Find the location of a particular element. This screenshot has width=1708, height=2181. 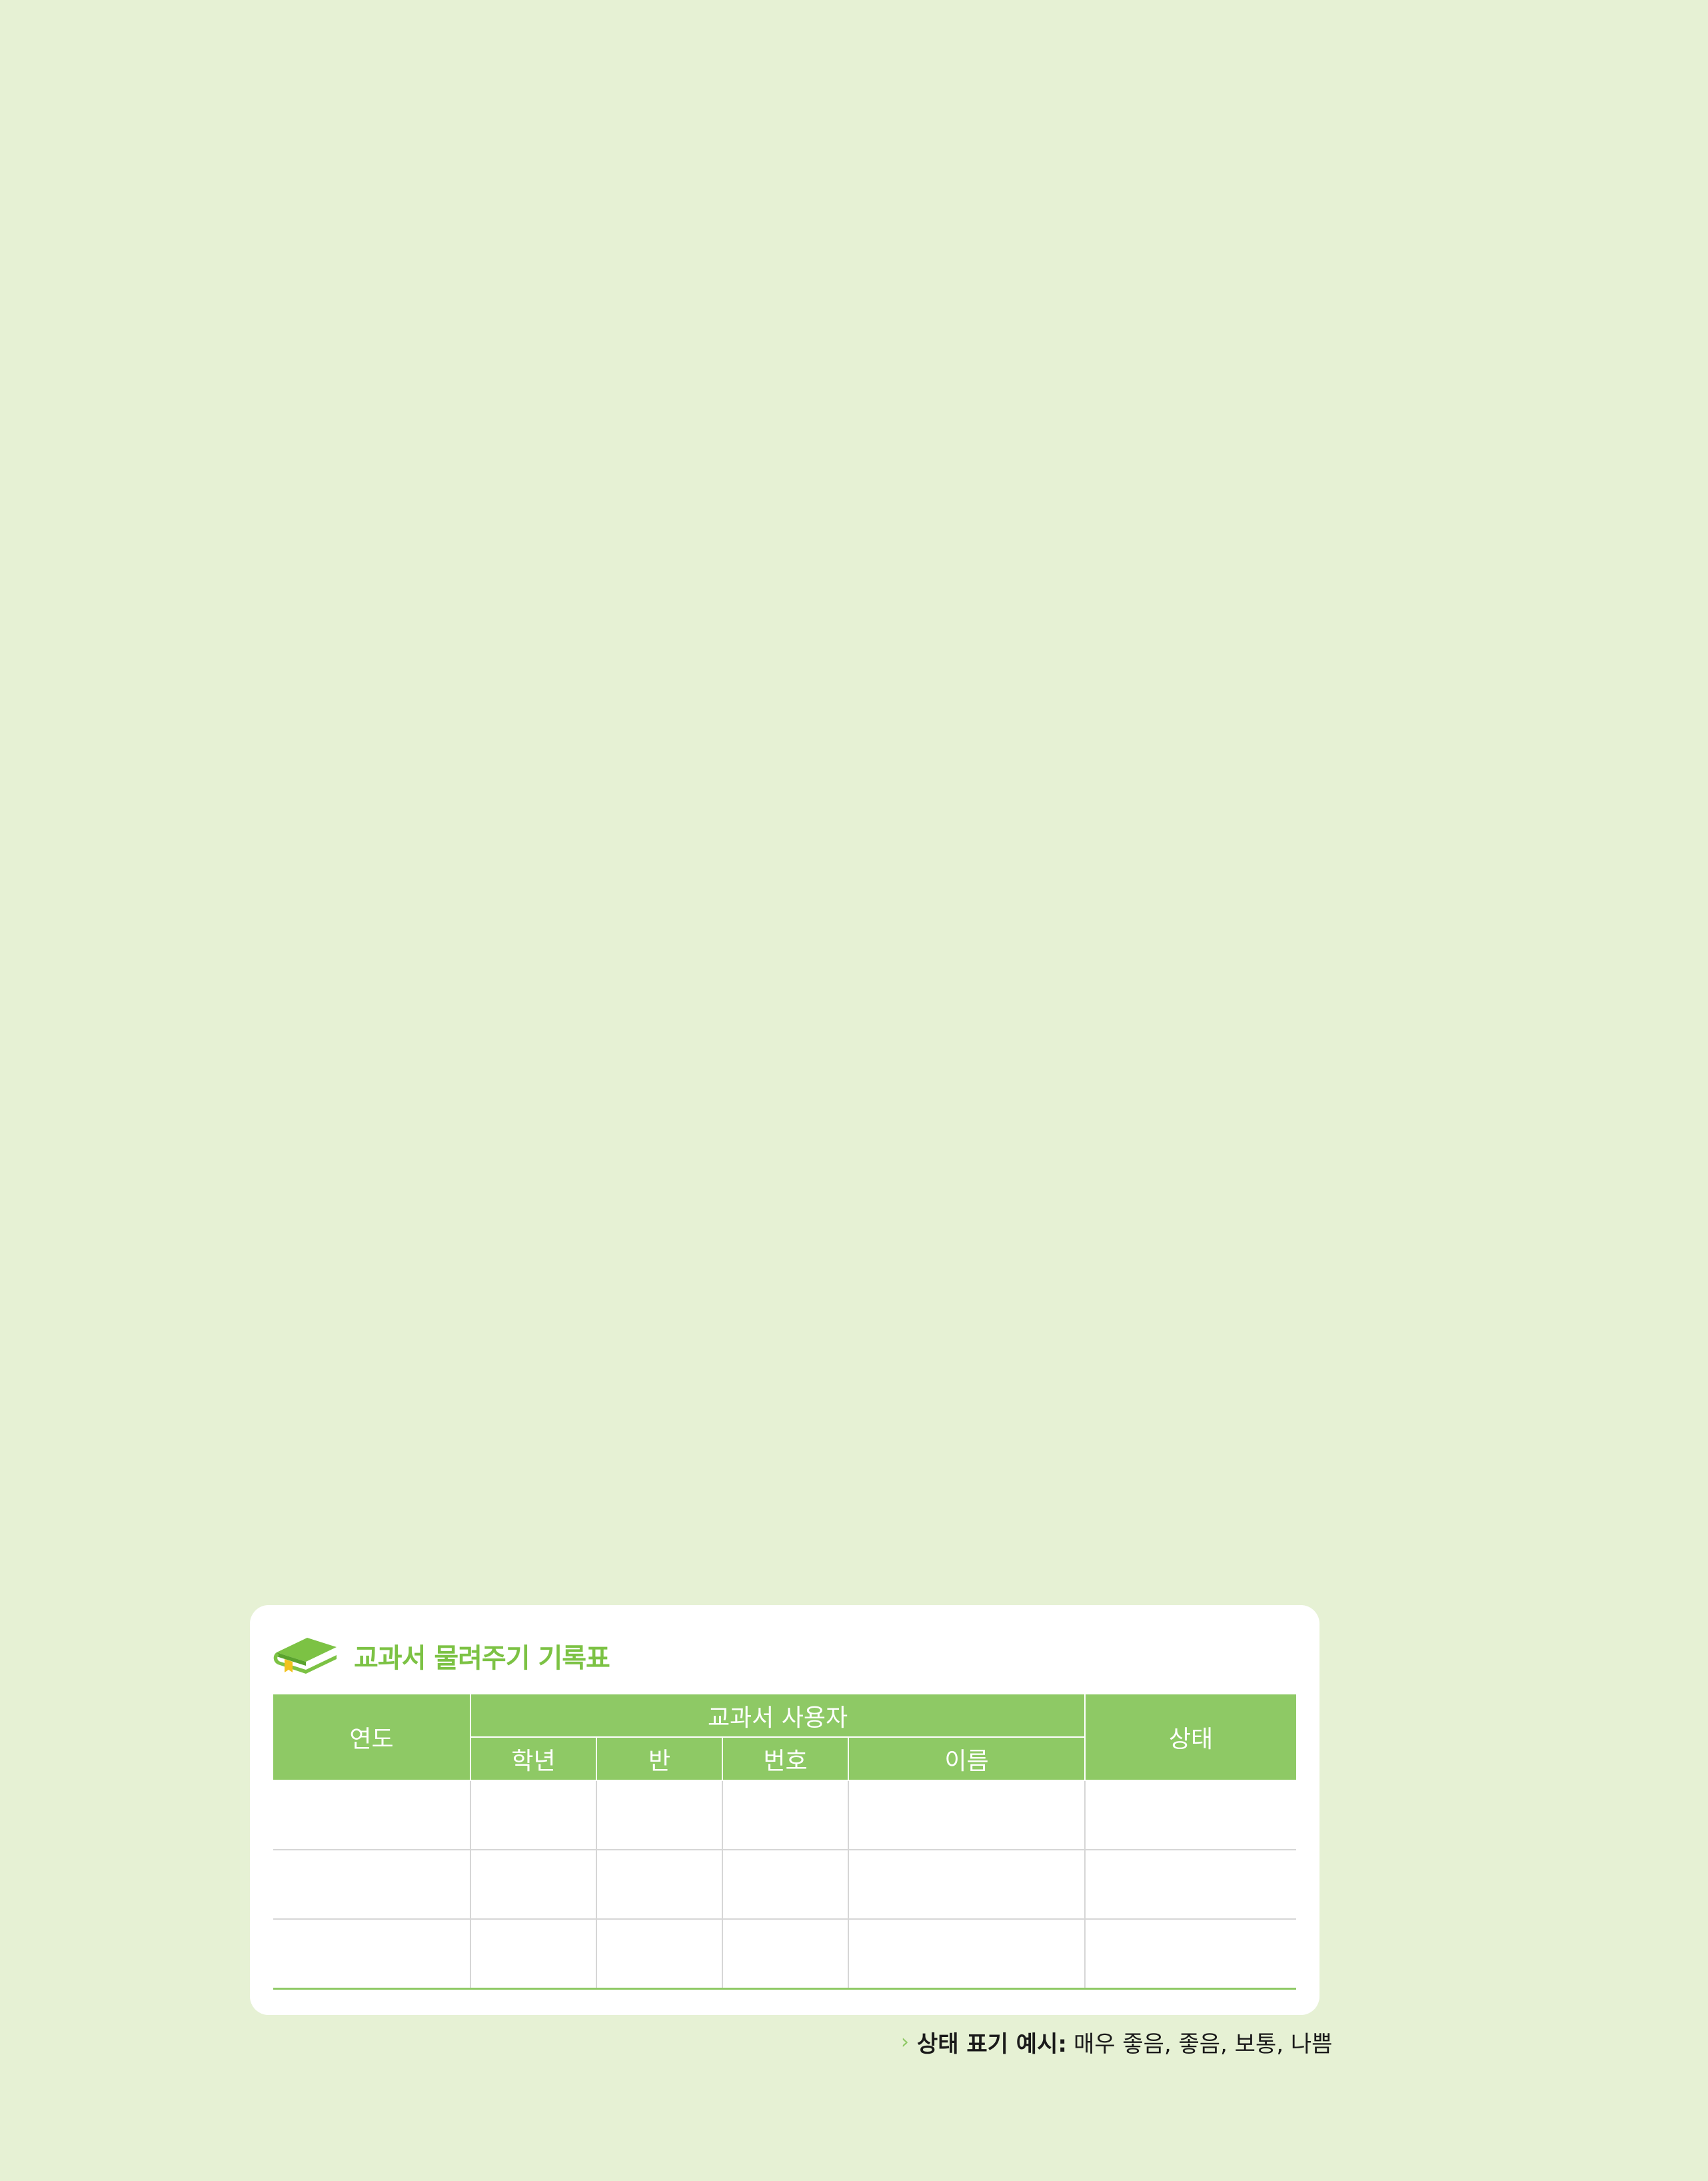

status-note-text: 매우 좋음, 좋음, 보통, 나쁨 is located at coordinates (1203, 2044).